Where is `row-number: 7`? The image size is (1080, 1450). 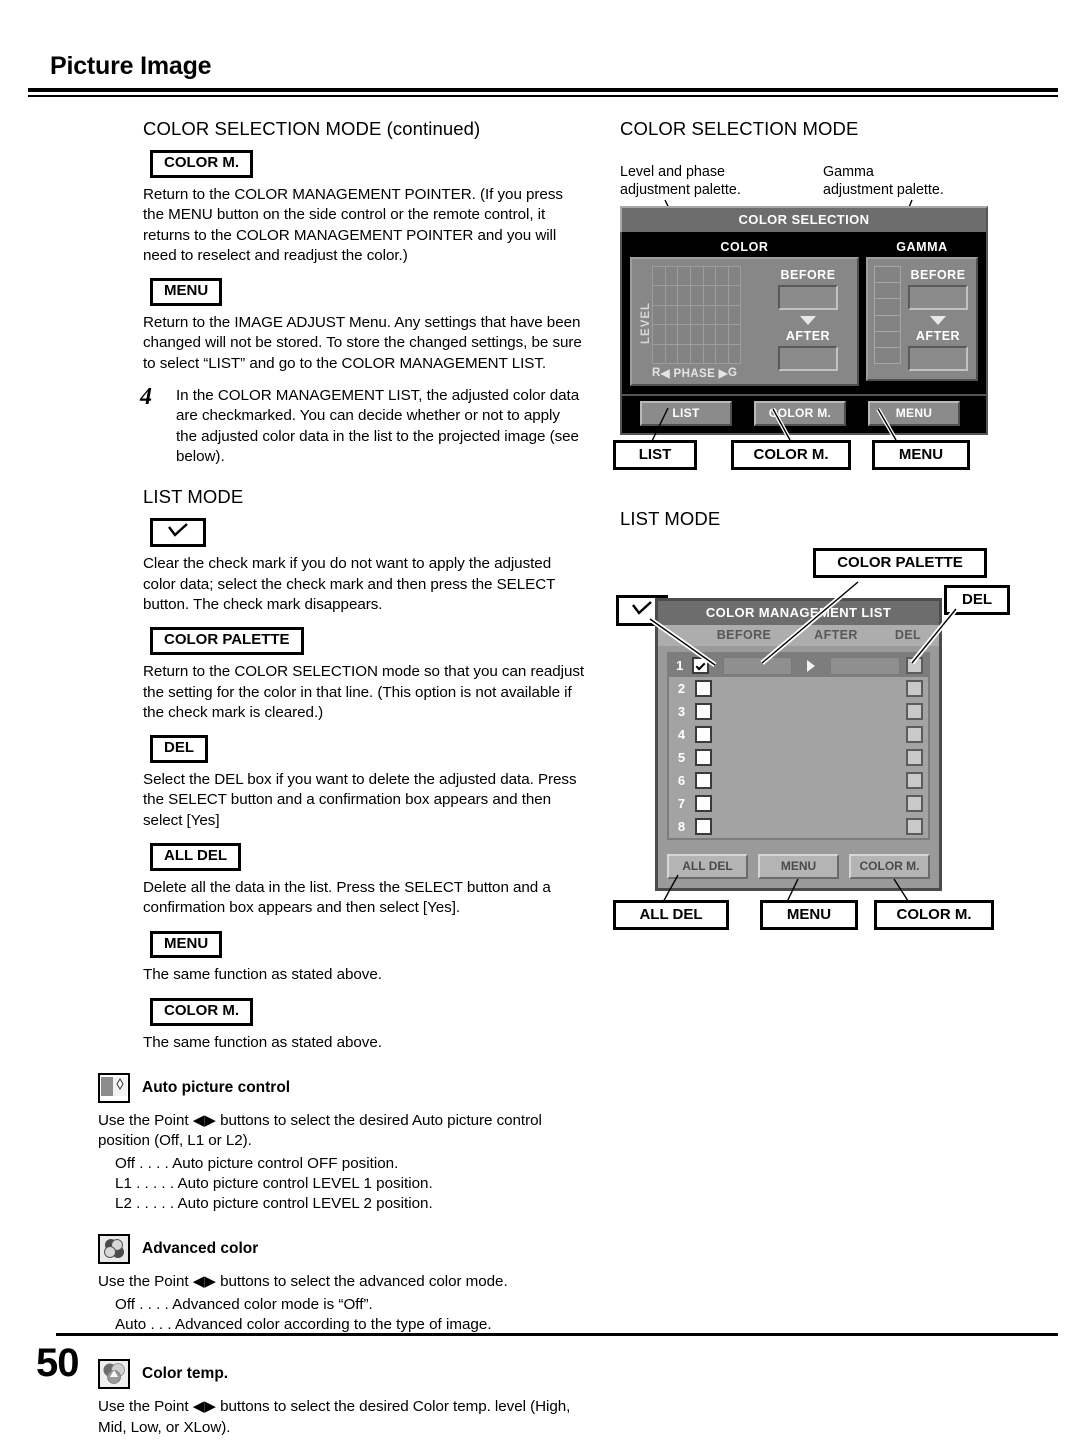
row-number: 7 is located at coordinates (681, 803).